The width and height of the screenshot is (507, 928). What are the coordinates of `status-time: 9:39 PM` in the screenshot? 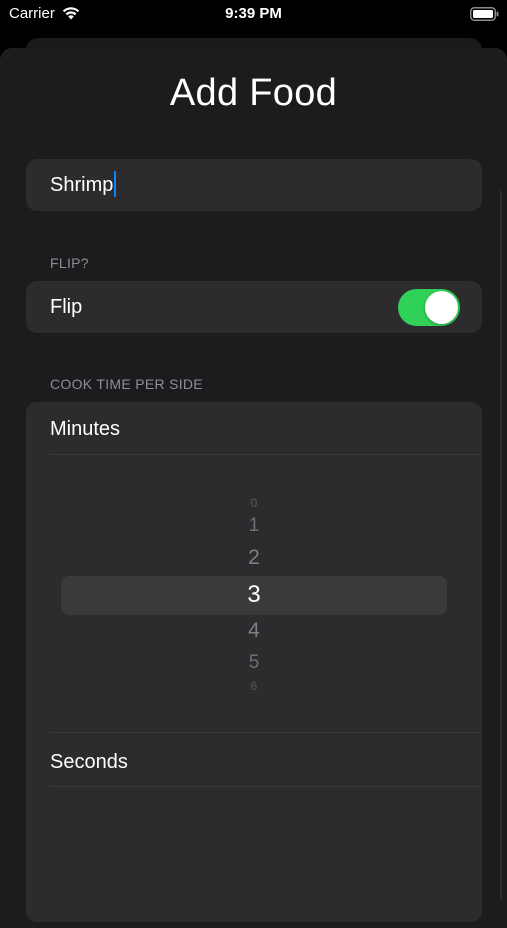 It's located at (253, 13).